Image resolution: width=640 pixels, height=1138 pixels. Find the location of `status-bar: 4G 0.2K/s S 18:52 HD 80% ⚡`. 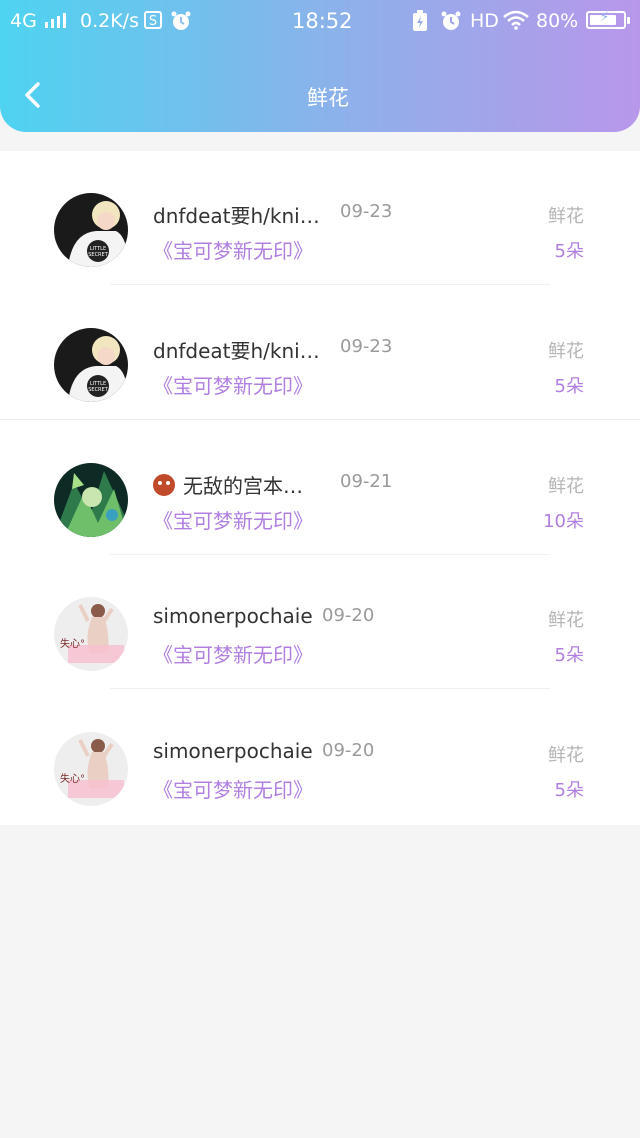

status-bar: 4G 0.2K/s S 18:52 HD 80% ⚡ is located at coordinates (320, 22).